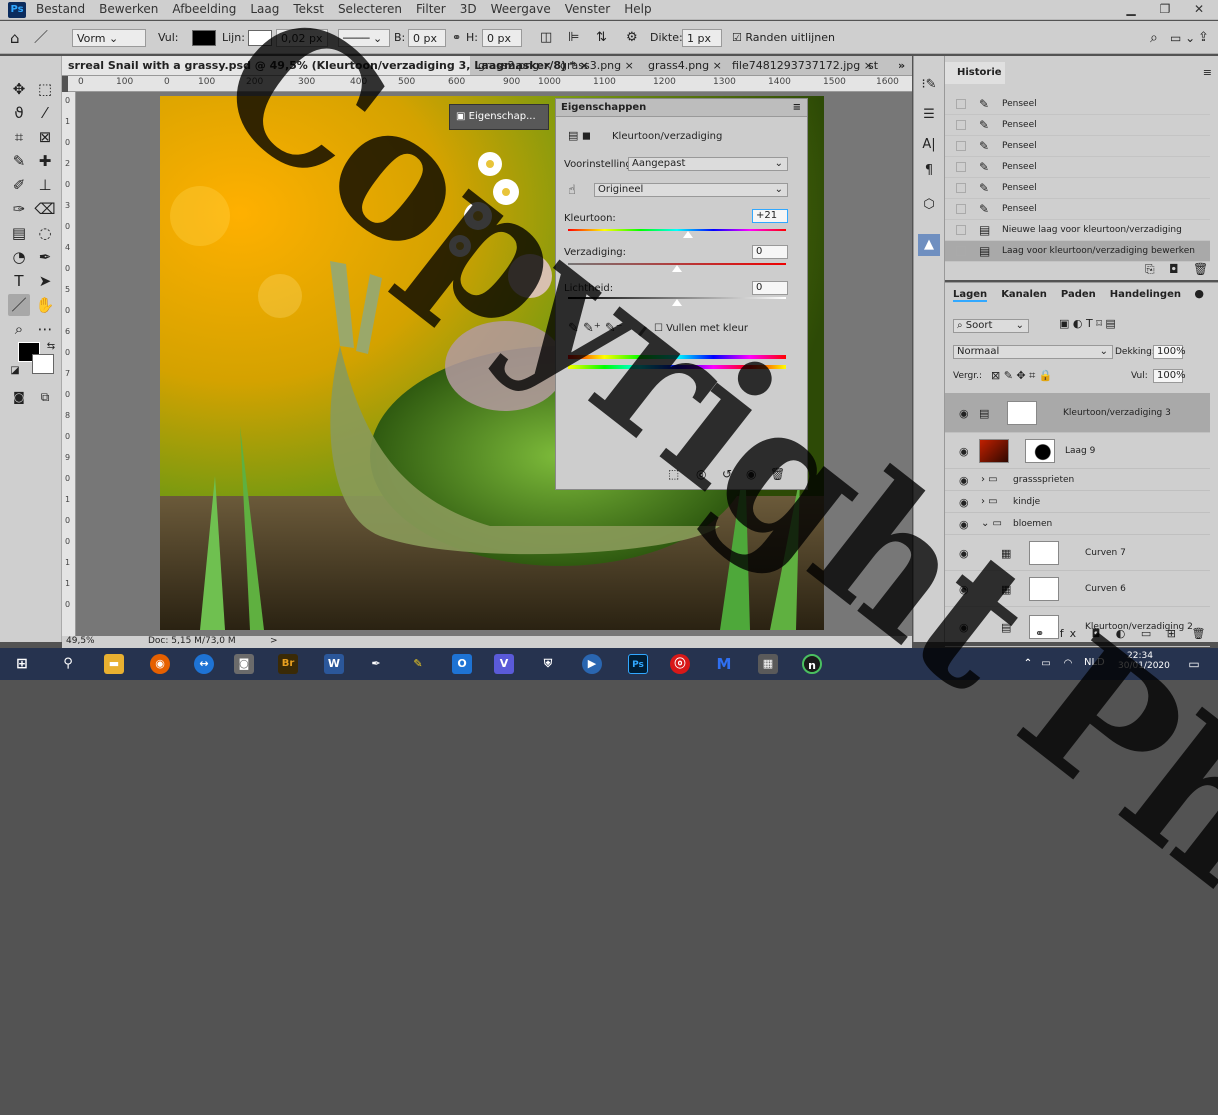 The width and height of the screenshot is (1218, 1115). Describe the element at coordinates (1077, 553) in the screenshot. I see `layer-row: ◉ ▦ Curven 7` at that location.